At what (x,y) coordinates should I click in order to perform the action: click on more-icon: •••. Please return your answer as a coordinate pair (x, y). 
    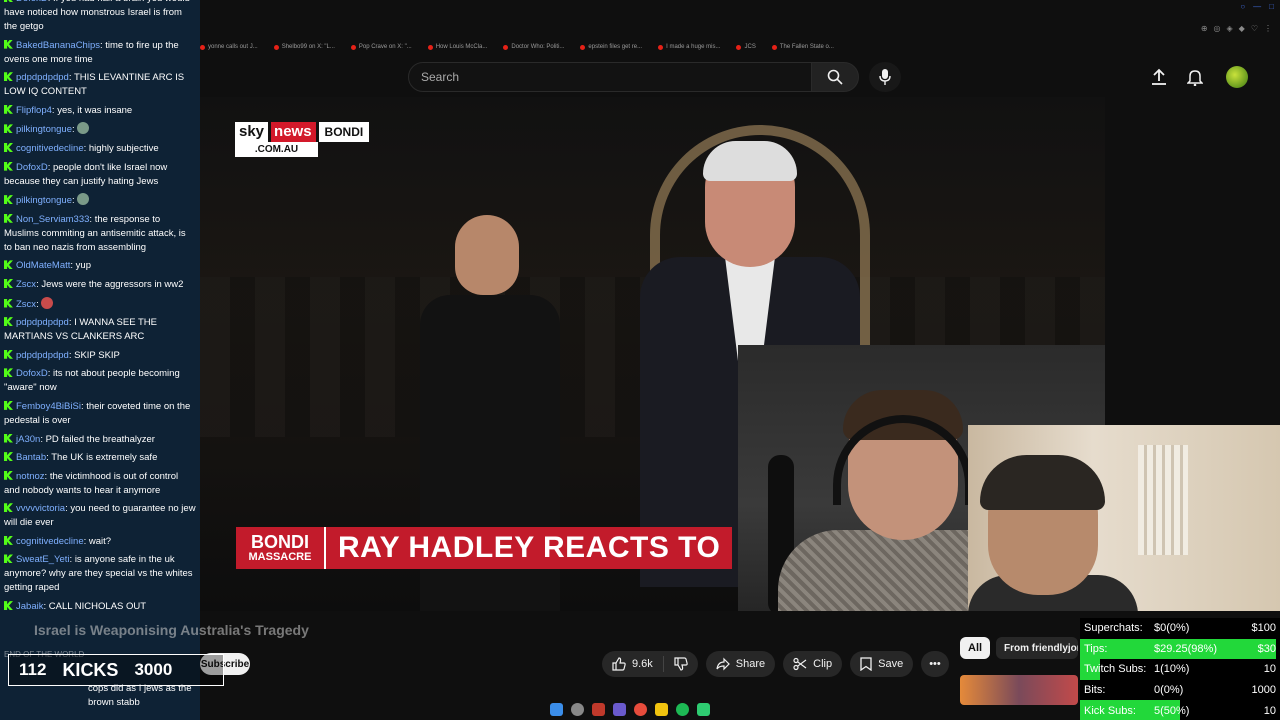
    Looking at the image, I should click on (935, 664).